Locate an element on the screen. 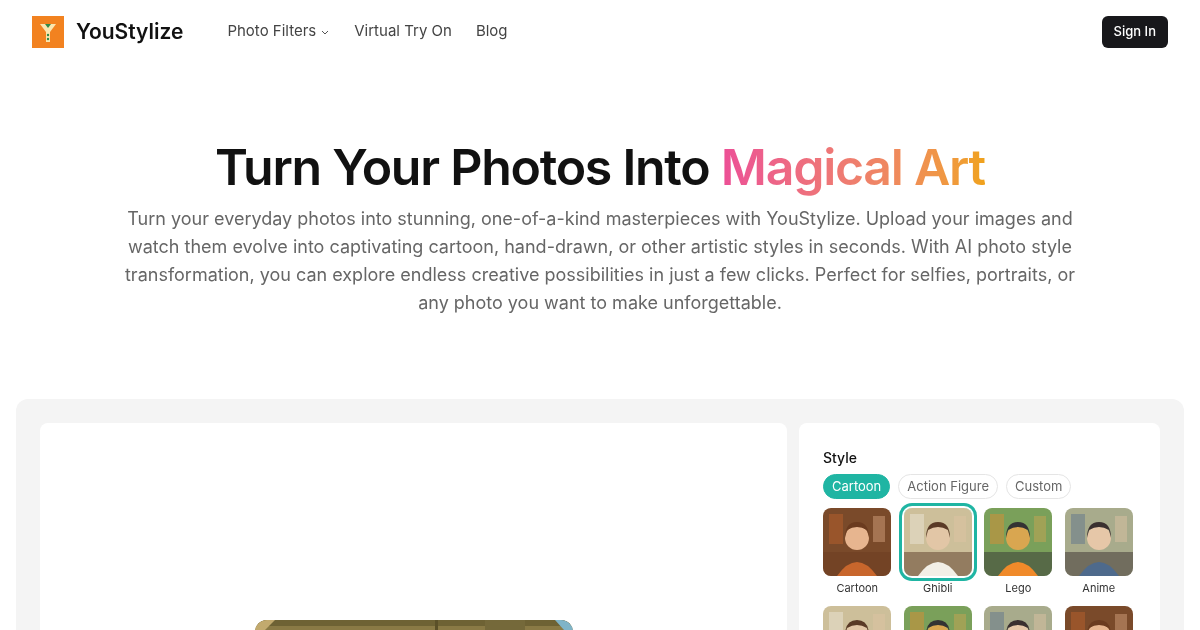 The width and height of the screenshot is (1200, 630). style-option: Lego is located at coordinates (1018, 552).